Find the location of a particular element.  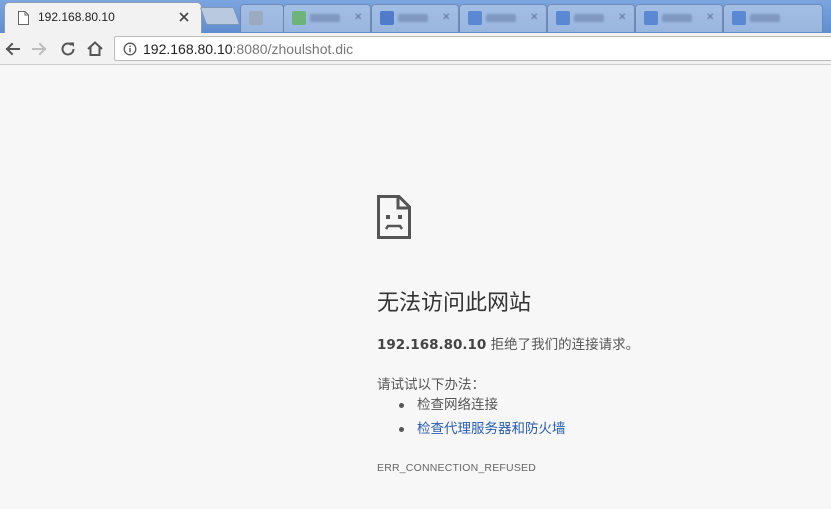

error-description-text: 拒绝了我们的连接请求。 is located at coordinates (563, 345).